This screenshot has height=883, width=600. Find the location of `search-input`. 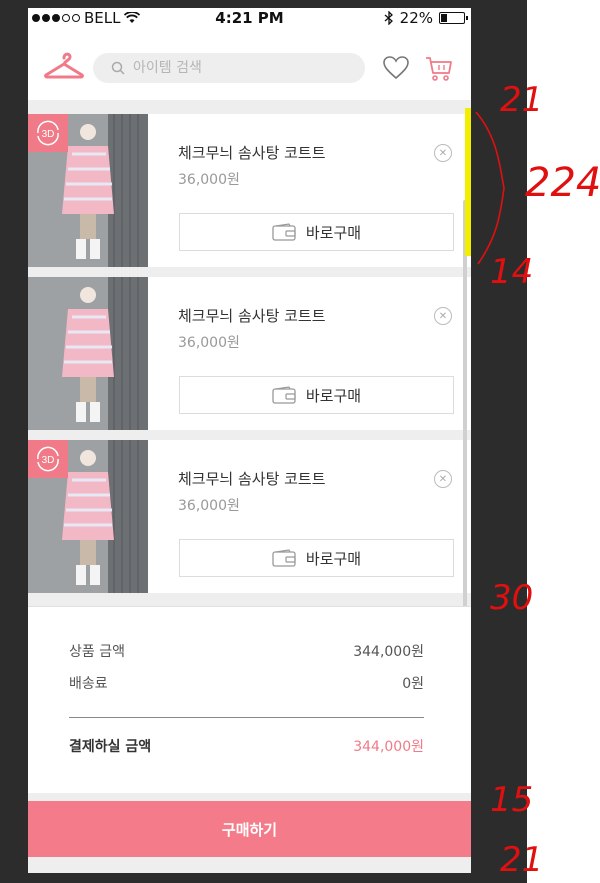

search-input is located at coordinates (238, 68).